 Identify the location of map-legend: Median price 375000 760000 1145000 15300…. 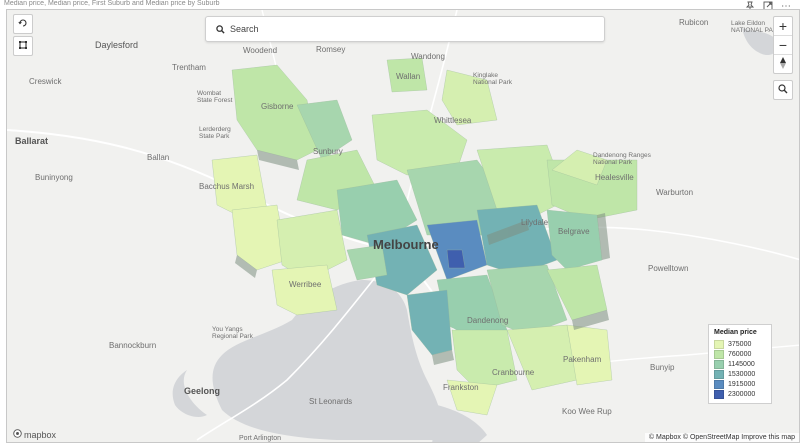
(740, 364).